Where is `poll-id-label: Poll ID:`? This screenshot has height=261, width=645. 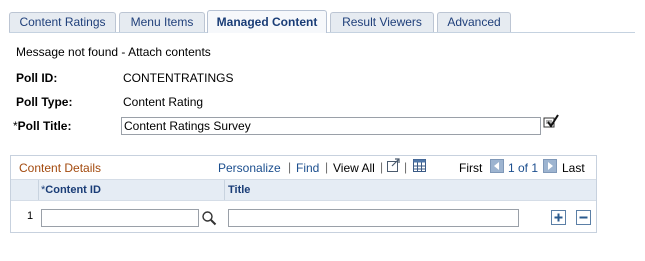
poll-id-label: Poll ID: is located at coordinates (37, 78).